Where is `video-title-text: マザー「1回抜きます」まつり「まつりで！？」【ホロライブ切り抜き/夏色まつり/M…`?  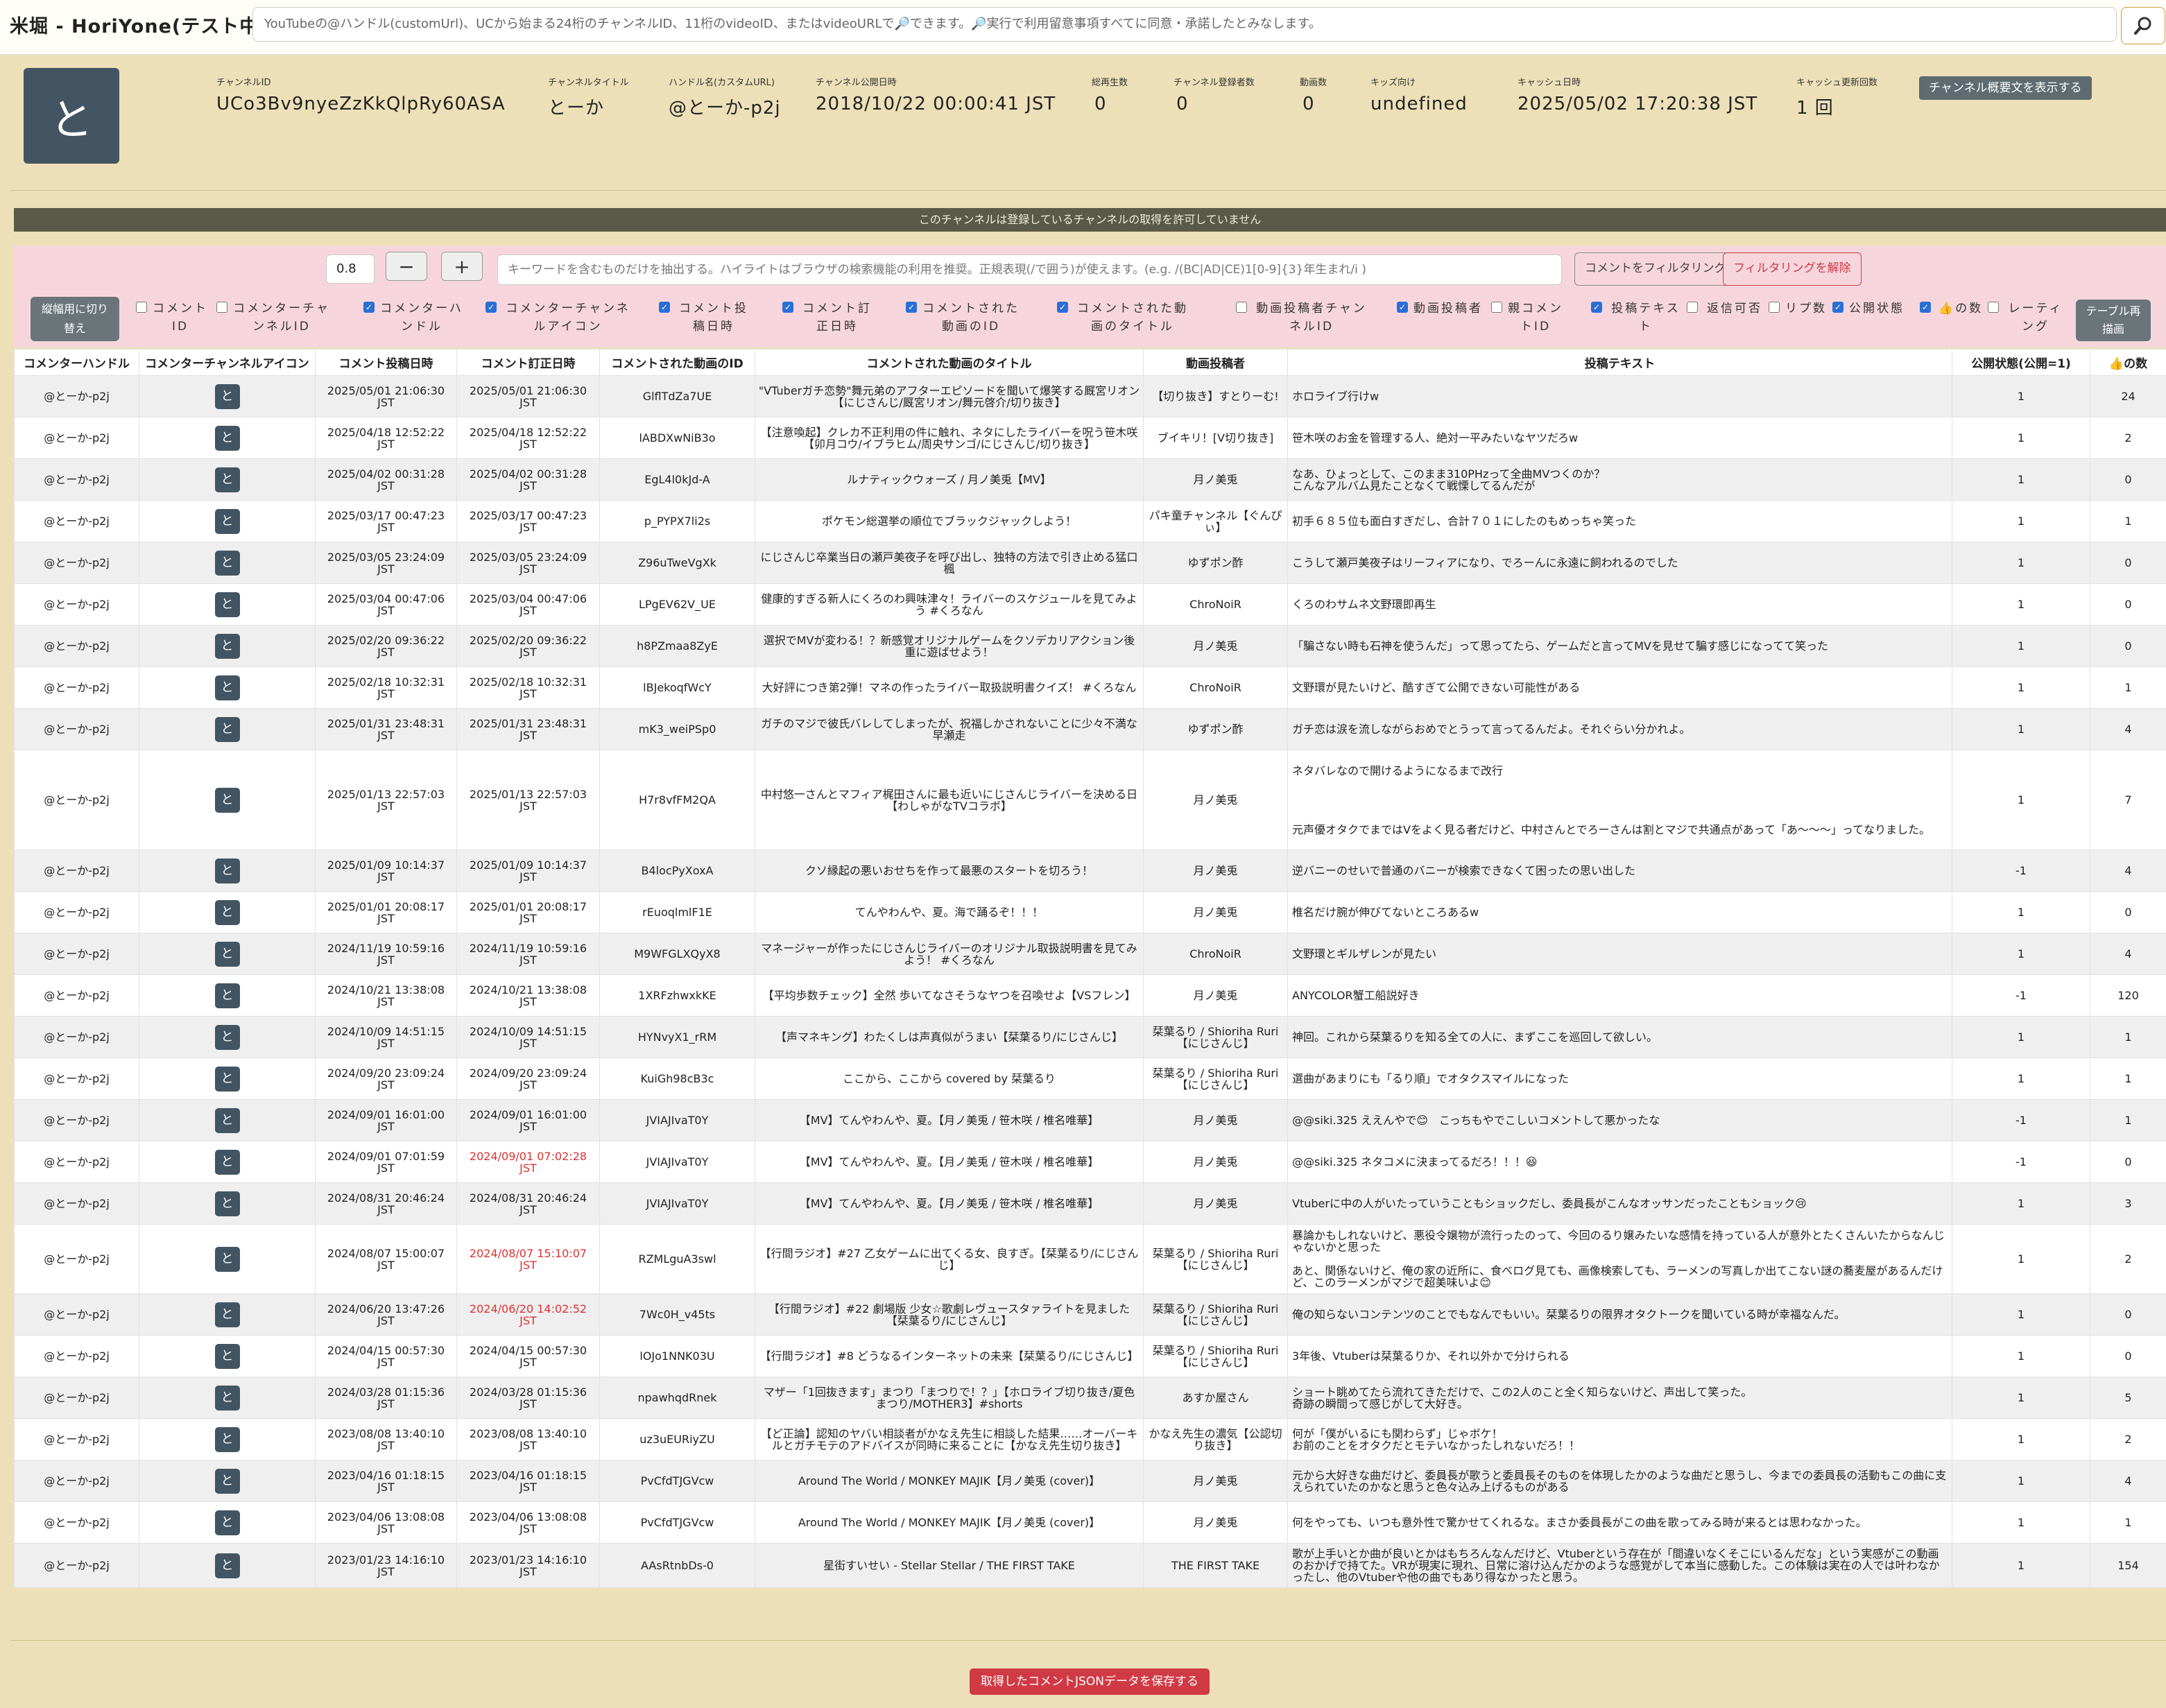
video-title-text: マザー「1回抜きます」まつり「まつりで！？」【ホロライブ切り抜き/夏色まつり/M… is located at coordinates (949, 1398).